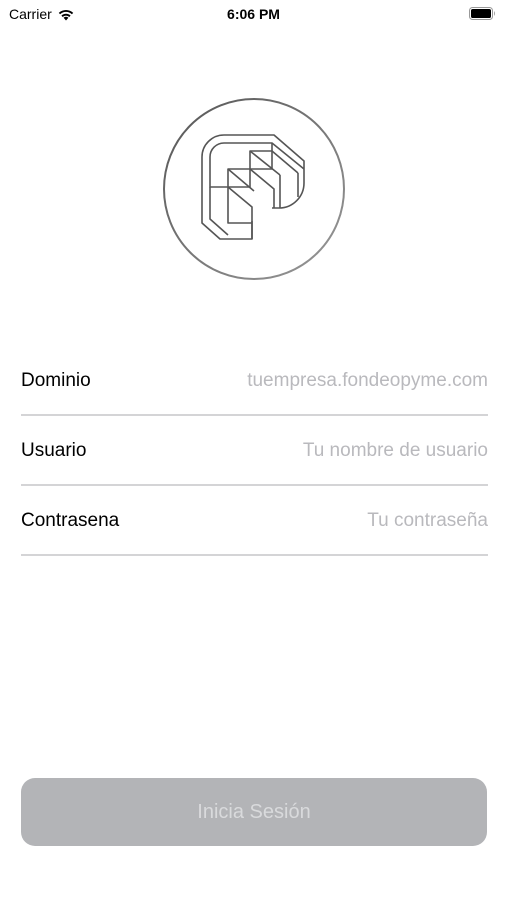  What do you see at coordinates (54, 450) in the screenshot?
I see `username-label: Usuario` at bounding box center [54, 450].